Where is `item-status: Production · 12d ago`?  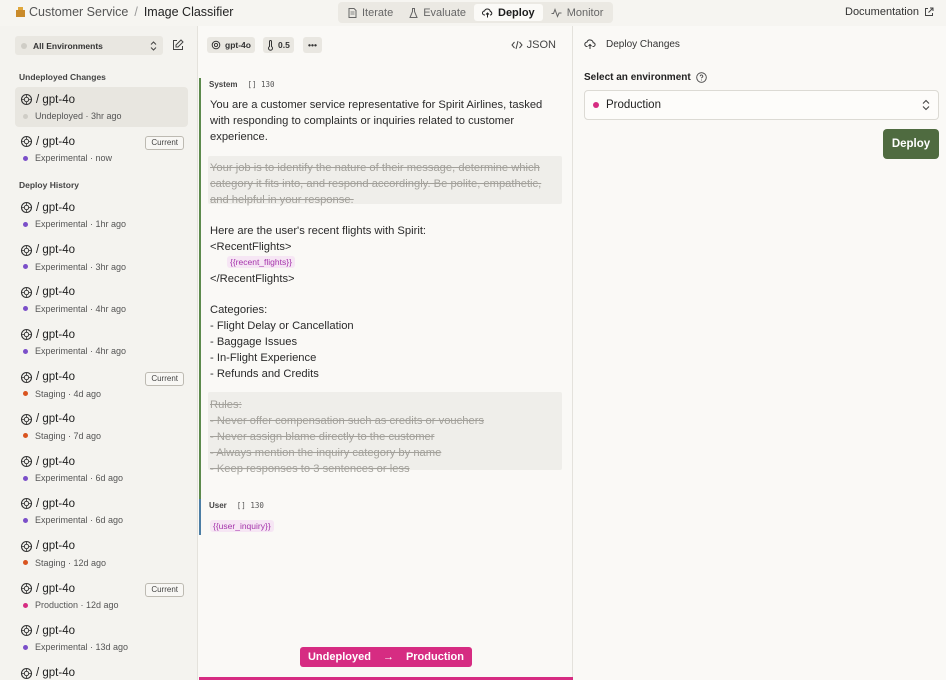
item-status: Production · 12d ago is located at coordinates (71, 605).